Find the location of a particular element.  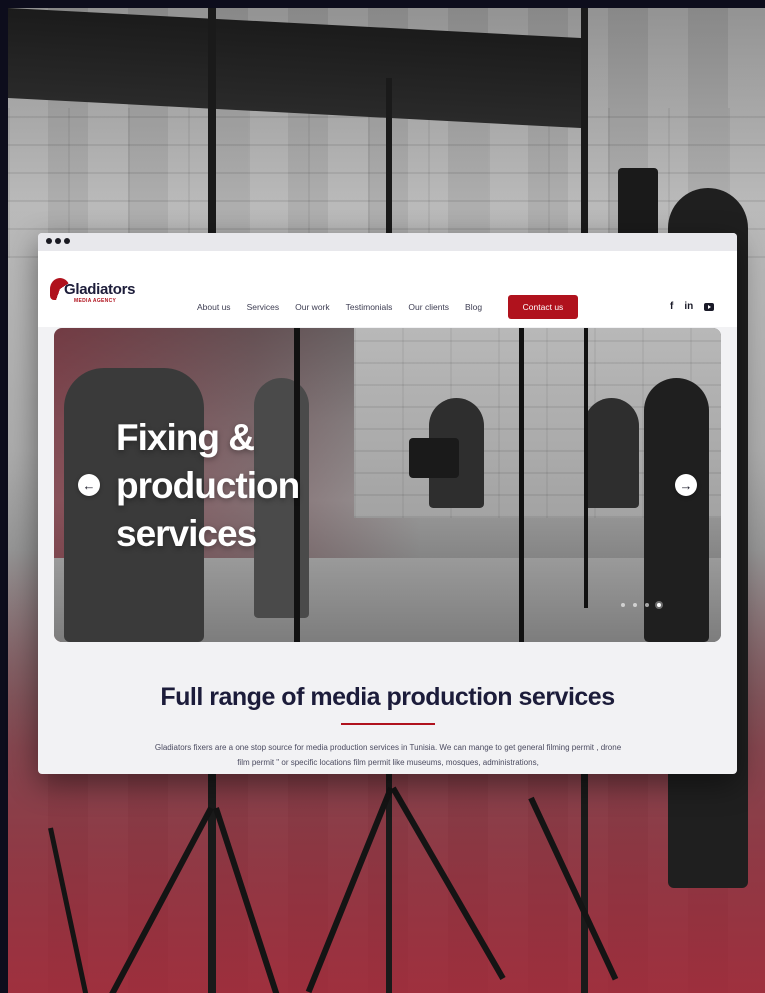

linkedin-icon: in is located at coordinates (688, 307).